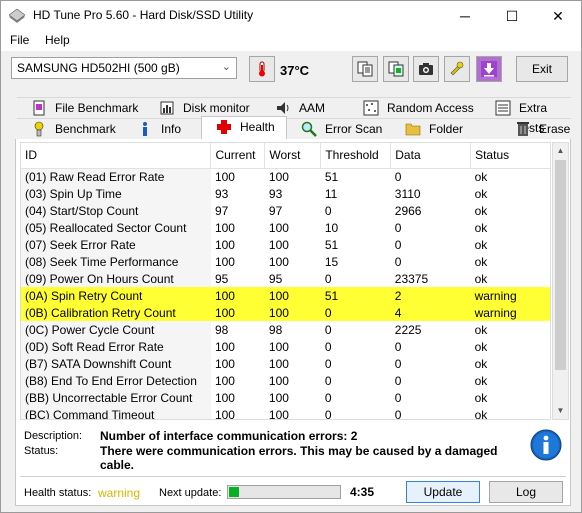 The width and height of the screenshot is (582, 513). I want to click on tab-error-scan: Error Scan, so click(339, 128).